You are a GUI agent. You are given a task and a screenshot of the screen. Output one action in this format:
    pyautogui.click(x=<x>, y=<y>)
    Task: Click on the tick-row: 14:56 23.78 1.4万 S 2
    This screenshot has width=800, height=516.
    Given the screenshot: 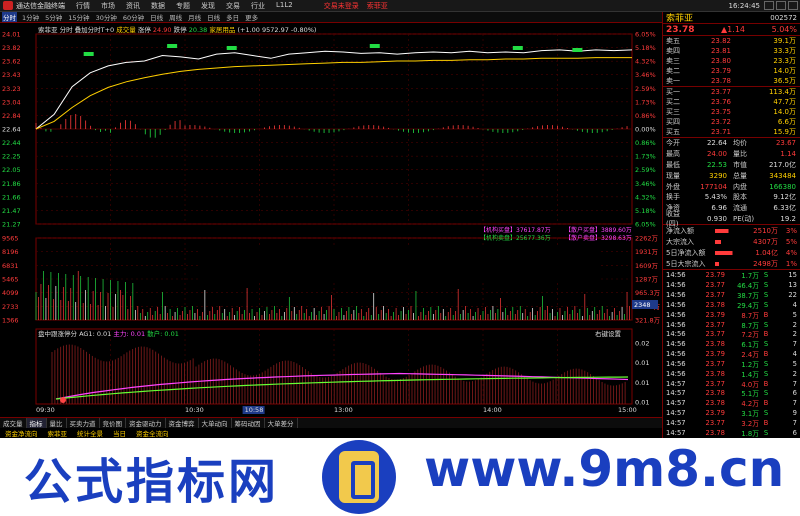 What is the action you would take?
    pyautogui.click(x=731, y=374)
    